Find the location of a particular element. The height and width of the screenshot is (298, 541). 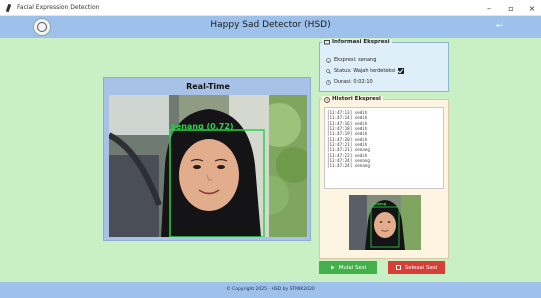

play-icon is located at coordinates (332, 267).